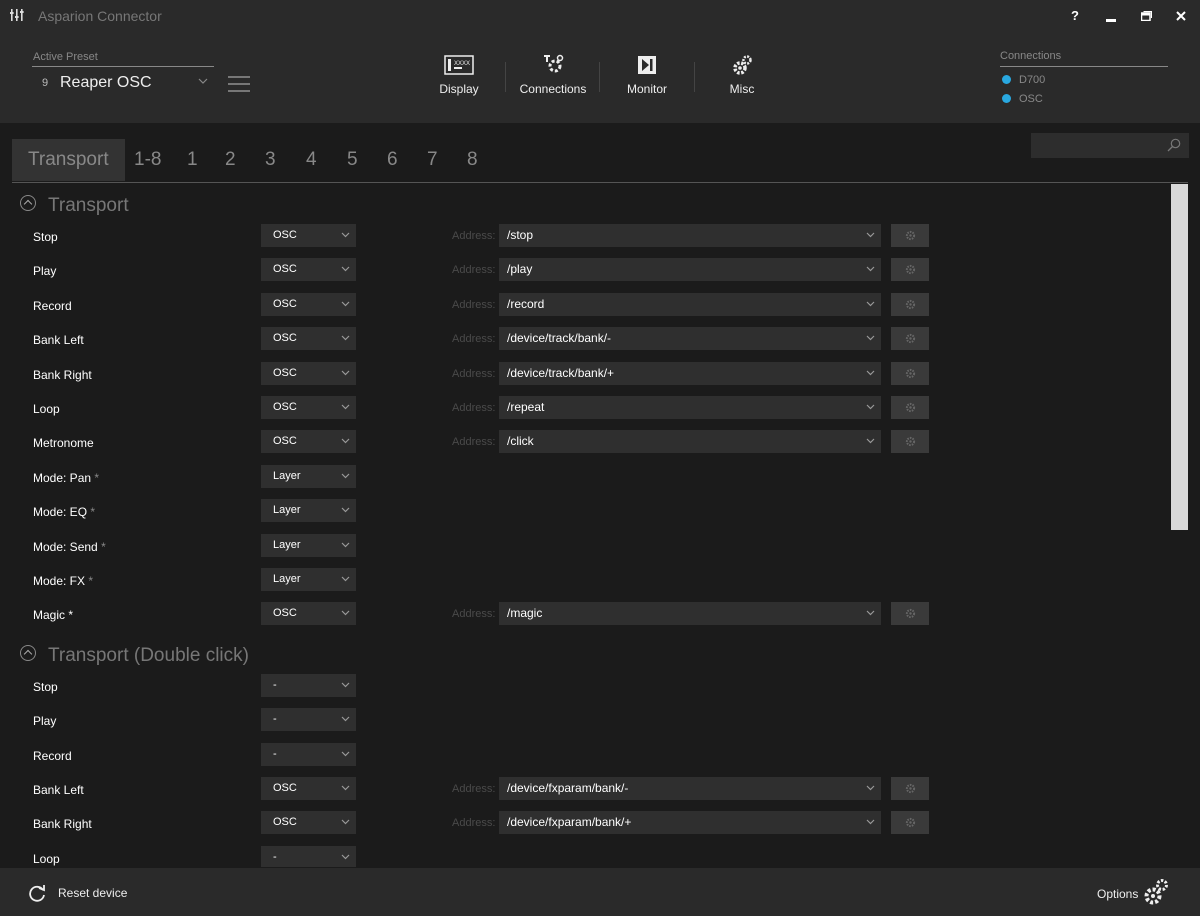 This screenshot has height=916, width=1200. What do you see at coordinates (17, 15) in the screenshot?
I see `mixer-app-icon` at bounding box center [17, 15].